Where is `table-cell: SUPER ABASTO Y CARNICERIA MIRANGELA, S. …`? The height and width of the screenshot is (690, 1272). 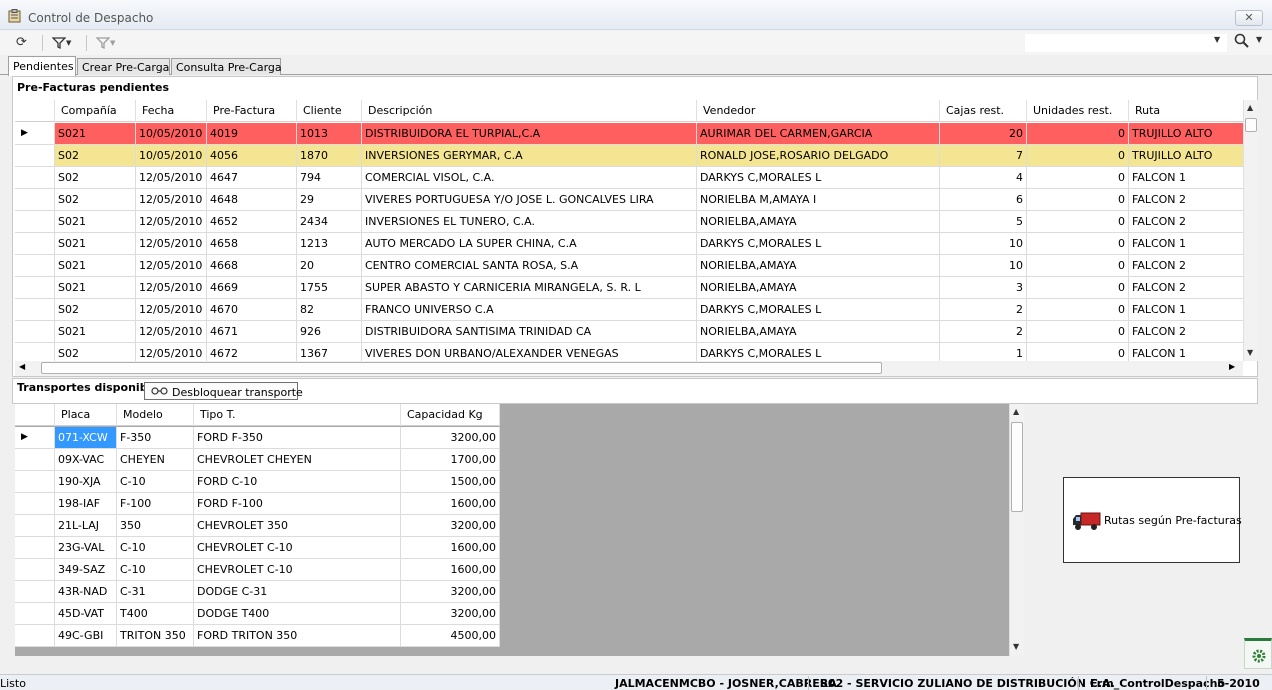
table-cell: SUPER ABASTO Y CARNICERIA MIRANGELA, S. … is located at coordinates (529, 287).